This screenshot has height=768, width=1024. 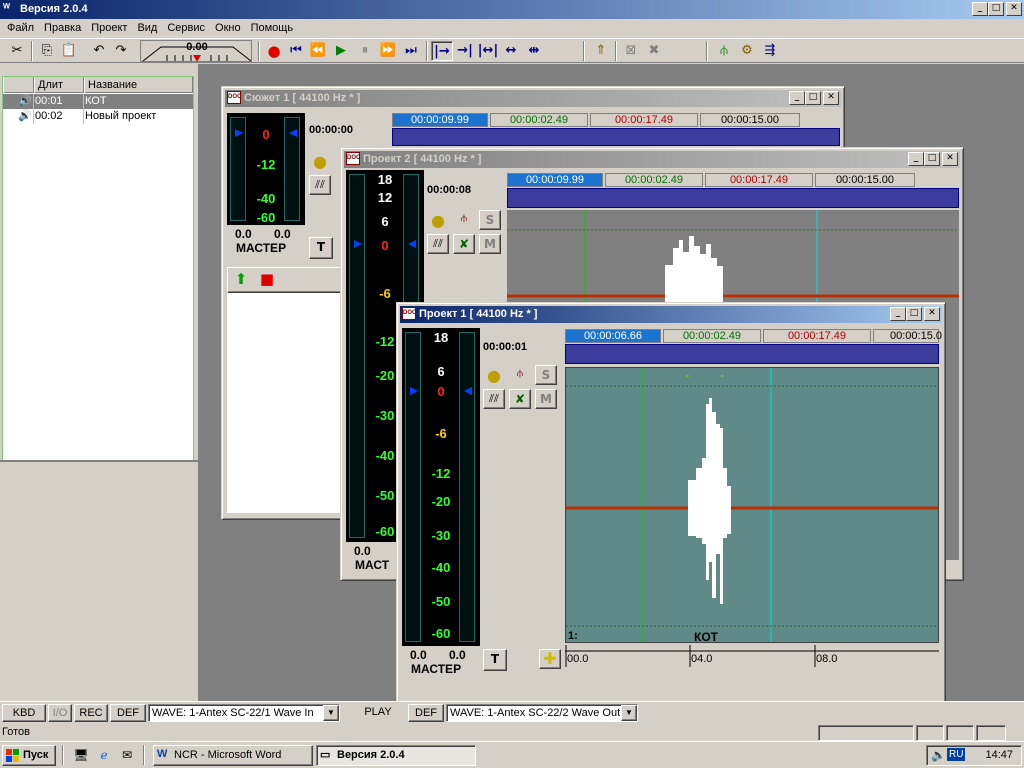 I want to click on kbd-button: KBD, so click(x=24, y=713).